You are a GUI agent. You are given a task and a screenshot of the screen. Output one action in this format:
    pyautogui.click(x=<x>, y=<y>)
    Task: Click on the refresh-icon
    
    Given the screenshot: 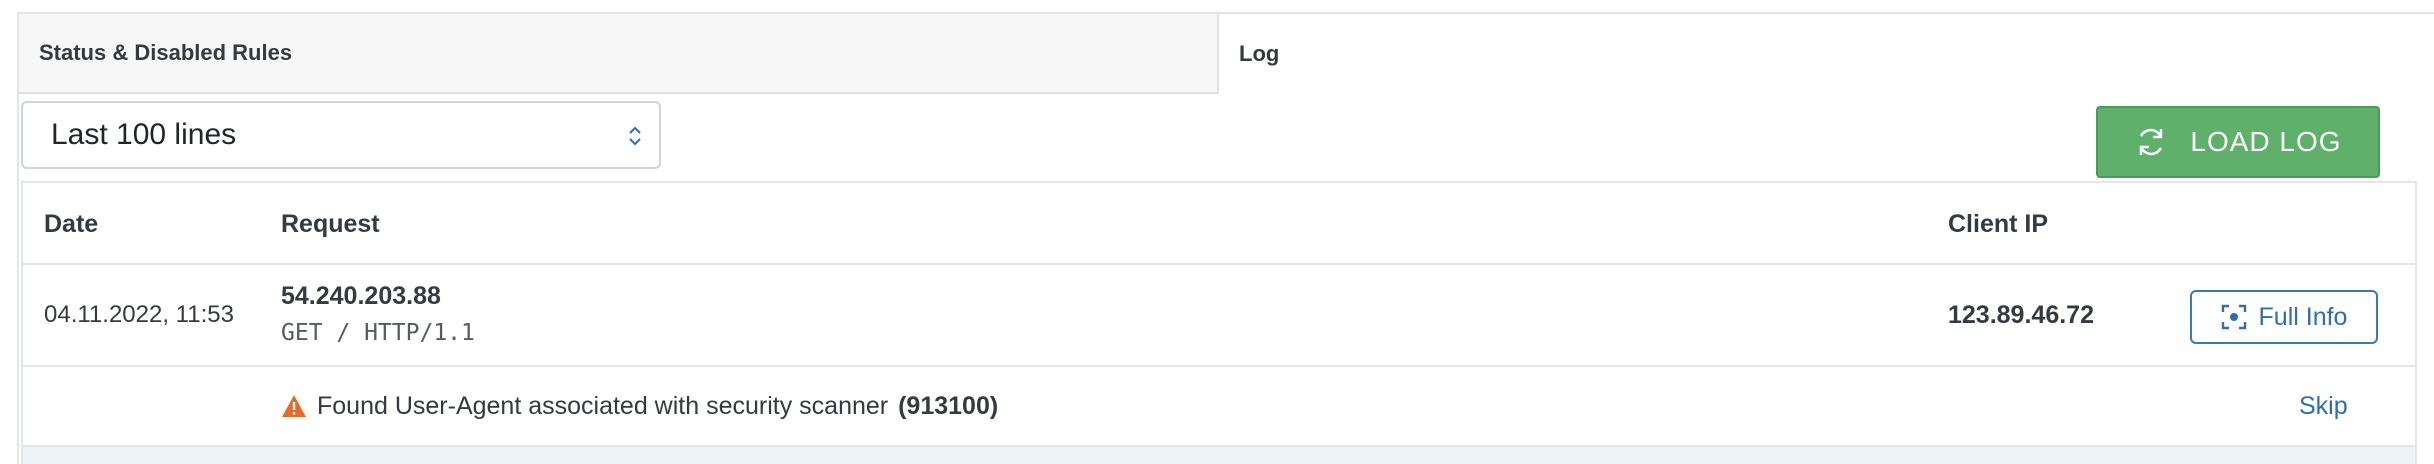 What is the action you would take?
    pyautogui.click(x=2151, y=142)
    